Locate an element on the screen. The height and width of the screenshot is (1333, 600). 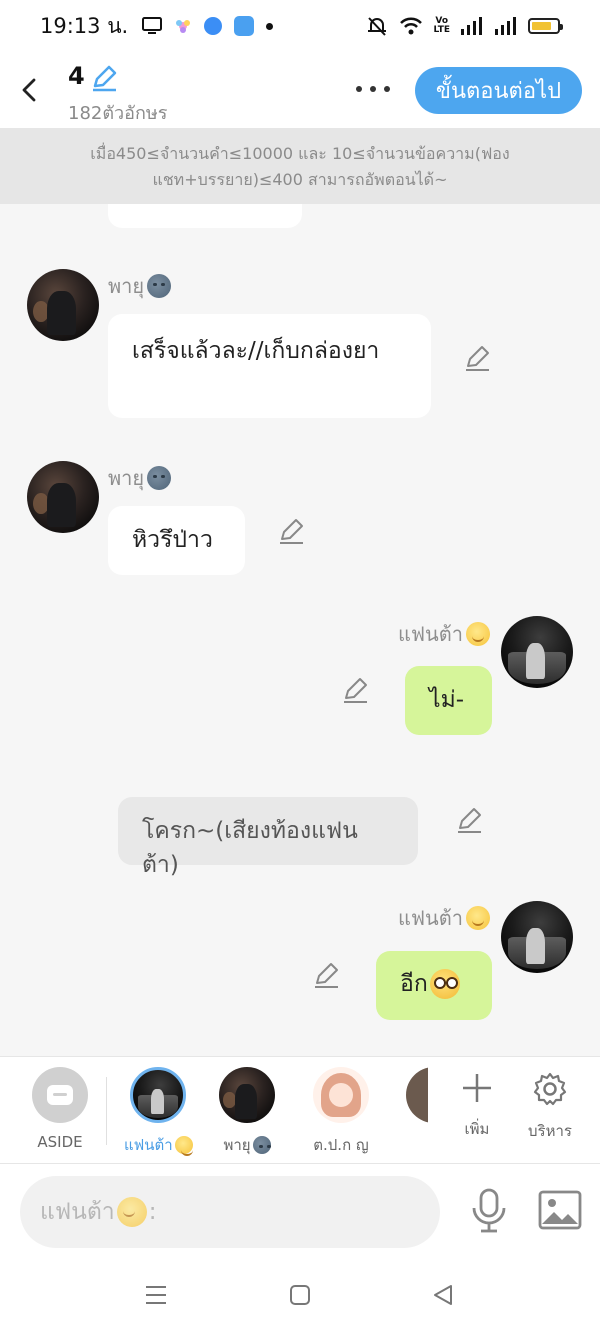
avatar-partial is located at coordinates (417, 1095).